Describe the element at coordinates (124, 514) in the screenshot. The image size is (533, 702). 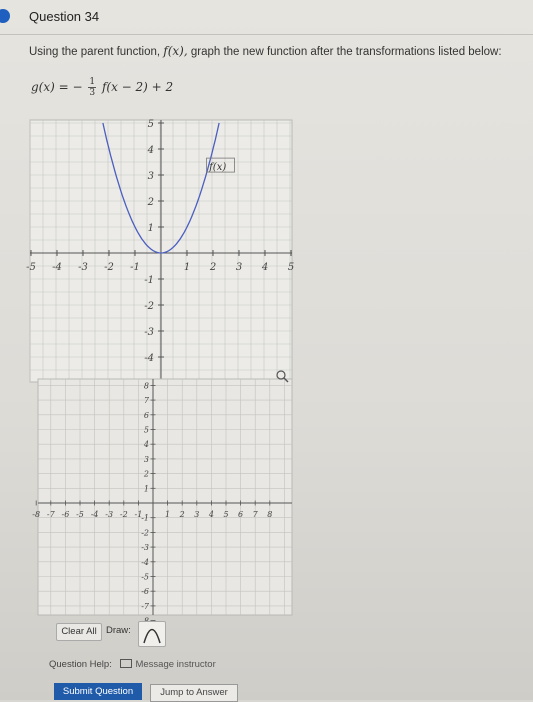
I see `x-tick-label: -2` at that location.